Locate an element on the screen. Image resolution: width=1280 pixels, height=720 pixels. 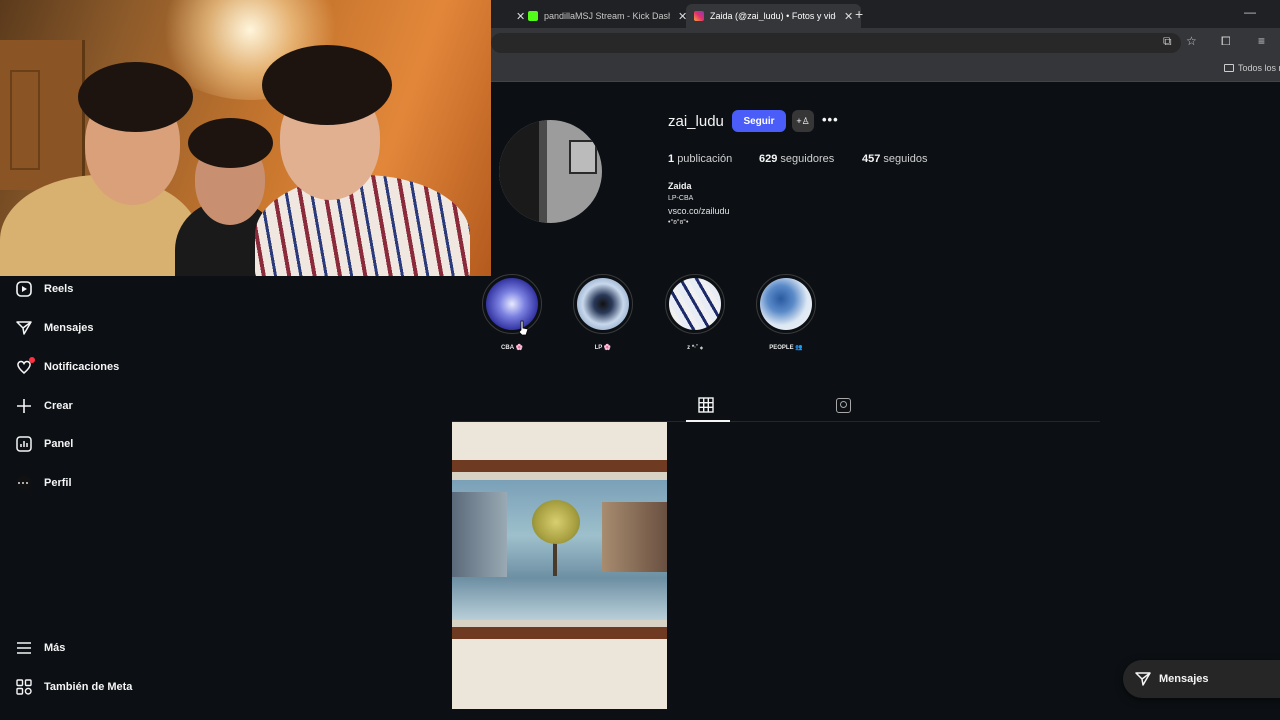
instagram-favicon-icon is located at coordinates (699, 16).